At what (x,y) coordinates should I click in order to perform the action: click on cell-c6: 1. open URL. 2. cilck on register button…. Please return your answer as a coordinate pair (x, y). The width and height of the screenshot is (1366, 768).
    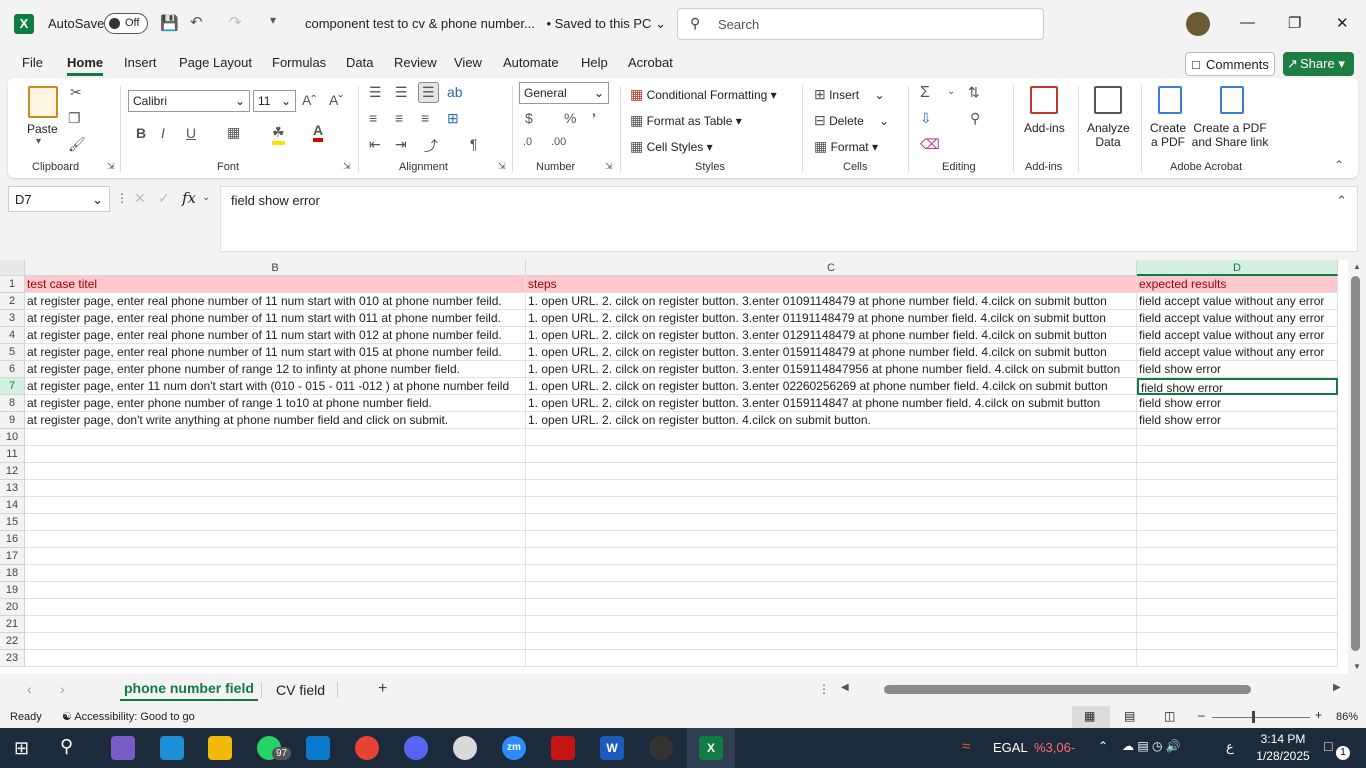
    Looking at the image, I should click on (831, 369).